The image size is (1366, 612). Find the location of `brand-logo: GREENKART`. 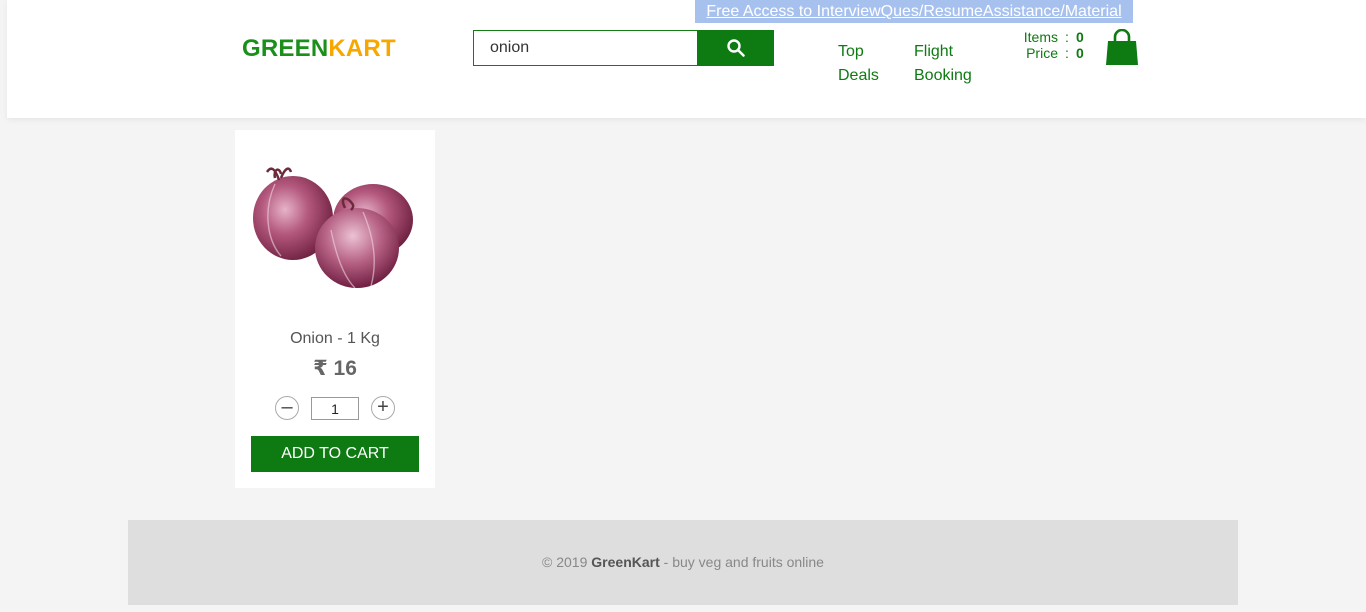

brand-logo: GREENKART is located at coordinates (319, 49).